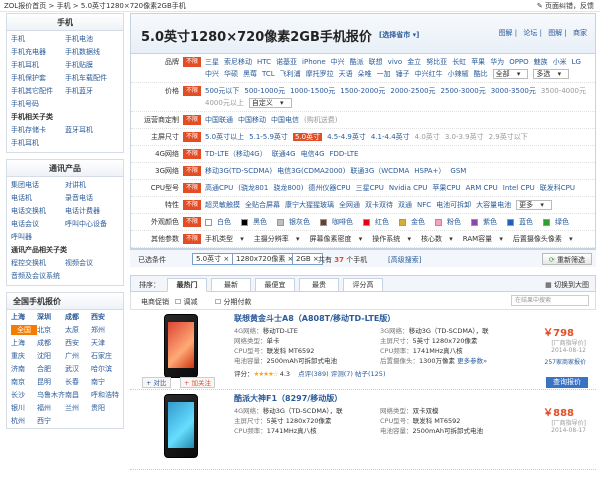  Describe the element at coordinates (92, 39) in the screenshot. I see `sidebar-phone-item: 手机电池` at that location.